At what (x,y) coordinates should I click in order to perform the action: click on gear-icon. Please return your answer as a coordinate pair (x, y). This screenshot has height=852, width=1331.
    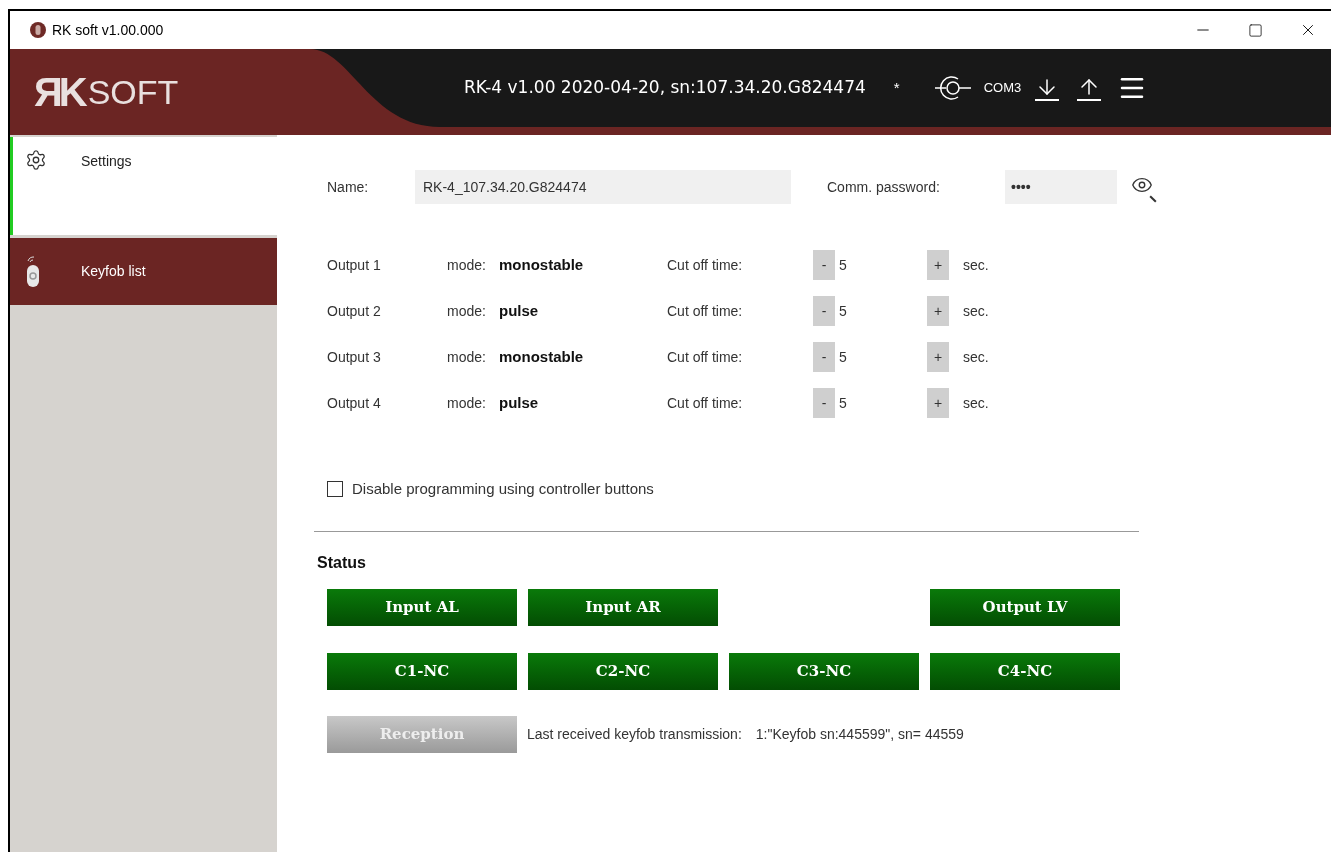
    Looking at the image, I should click on (36, 160).